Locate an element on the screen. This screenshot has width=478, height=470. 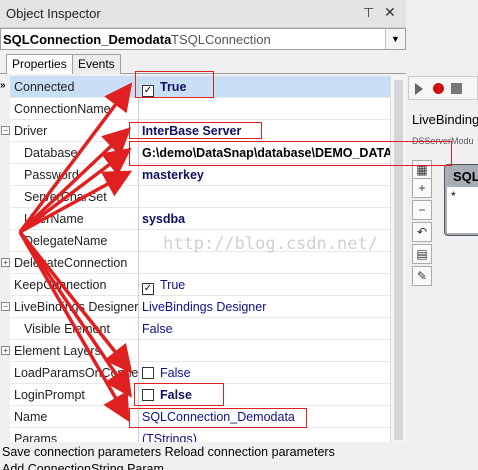
checkbox-unchecked-icon is located at coordinates (148, 373).